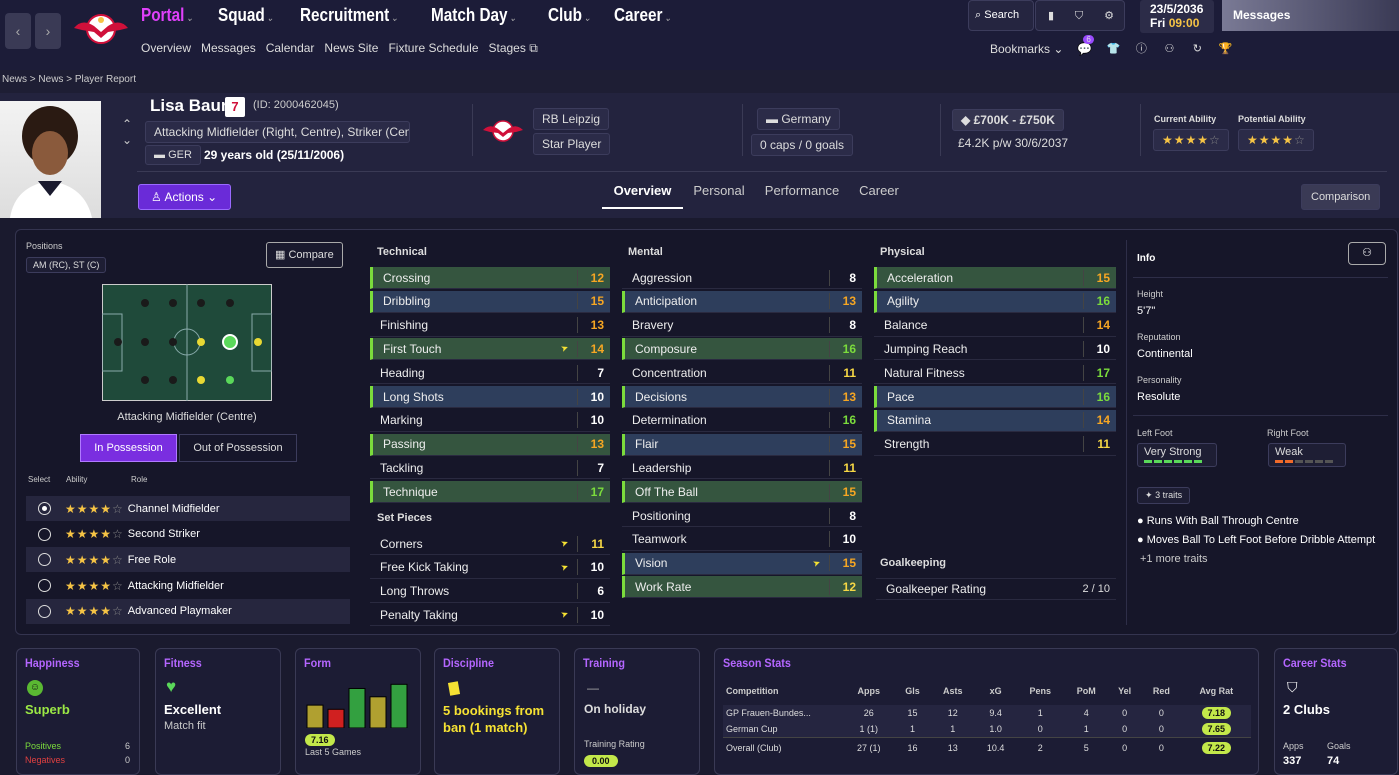 The image size is (1399, 775). Describe the element at coordinates (742, 421) in the screenshot. I see `attribute-row: Determination 16` at that location.